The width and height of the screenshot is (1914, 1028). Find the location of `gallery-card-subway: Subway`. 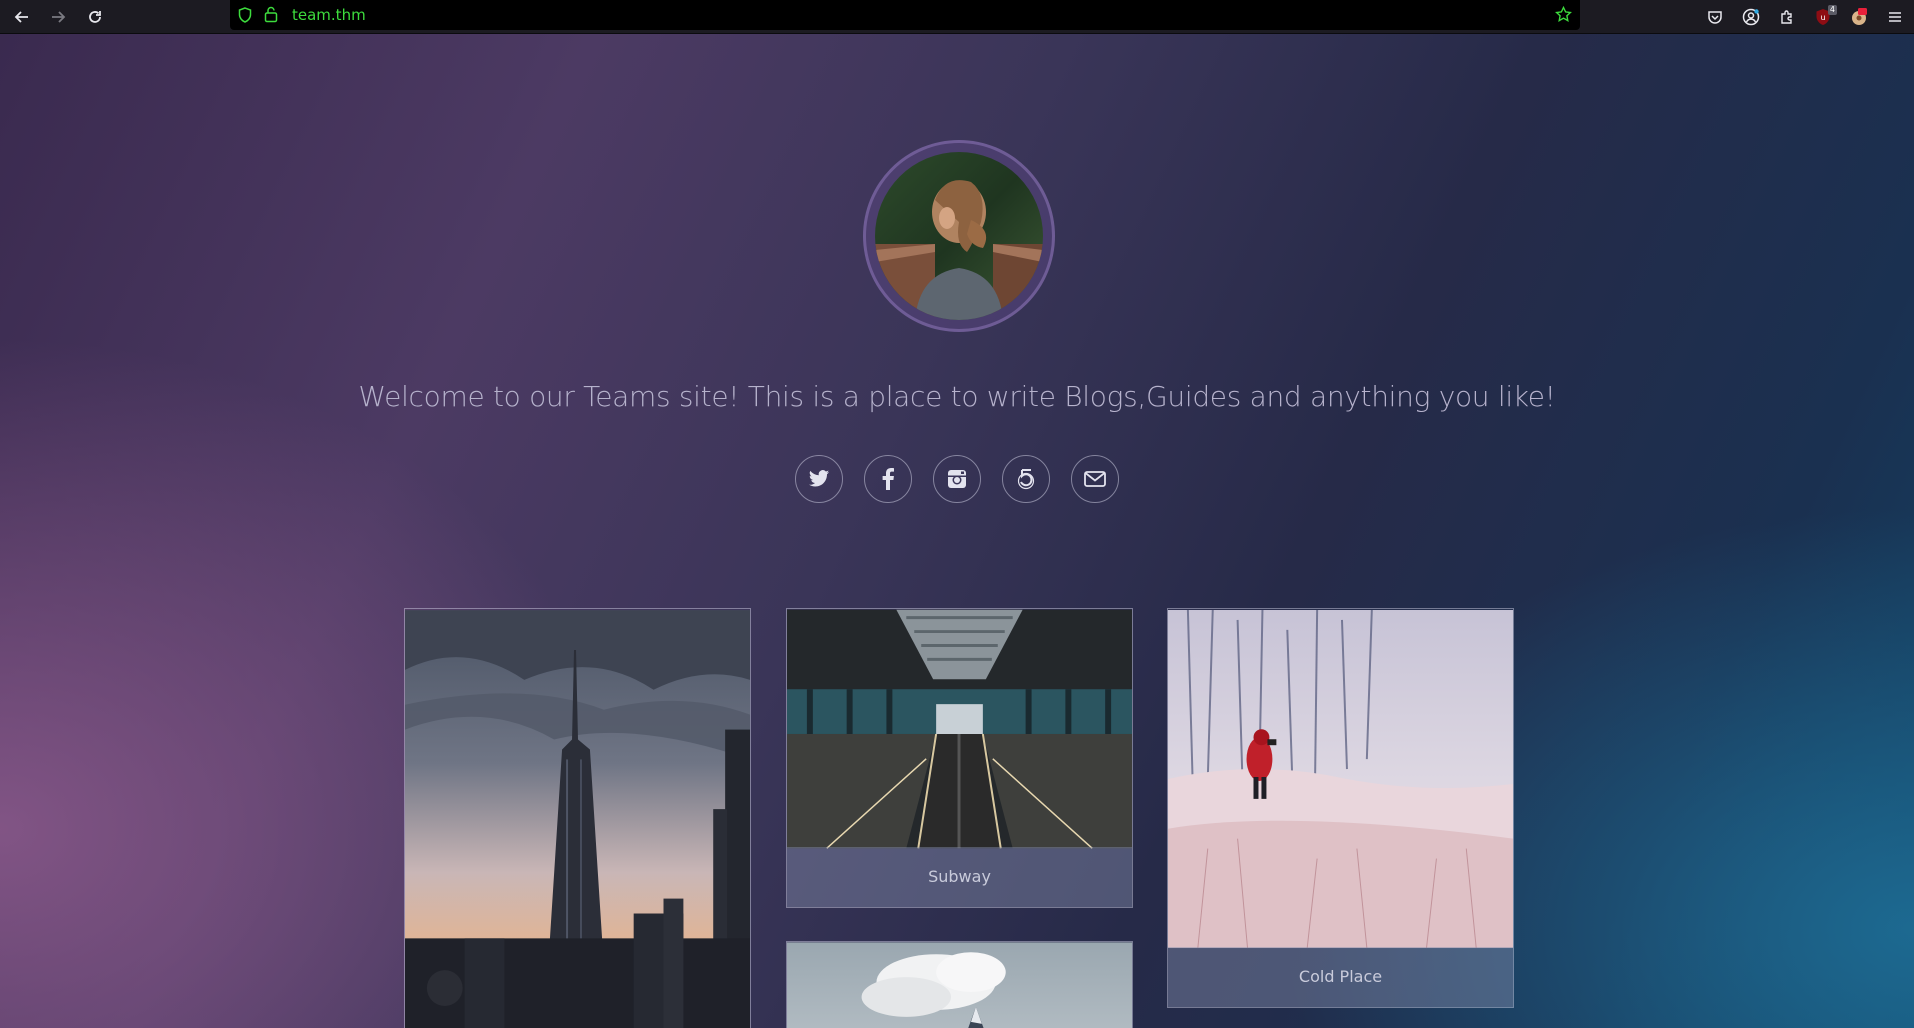

gallery-card-subway: Subway is located at coordinates (959, 758).